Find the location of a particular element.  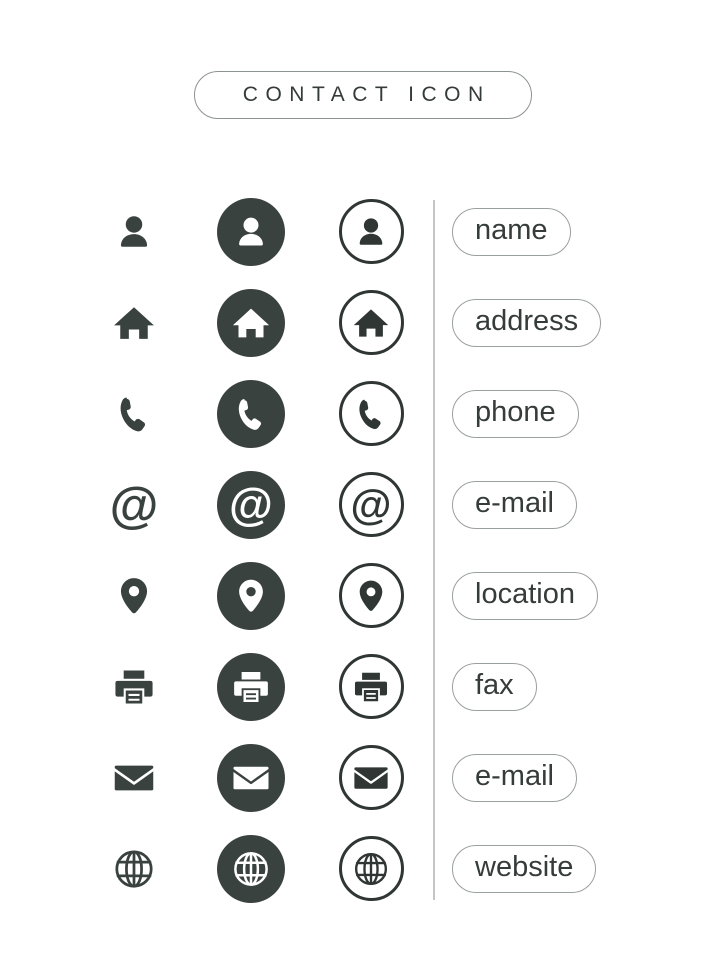

location-icon-filled-cell is located at coordinates (251, 595).